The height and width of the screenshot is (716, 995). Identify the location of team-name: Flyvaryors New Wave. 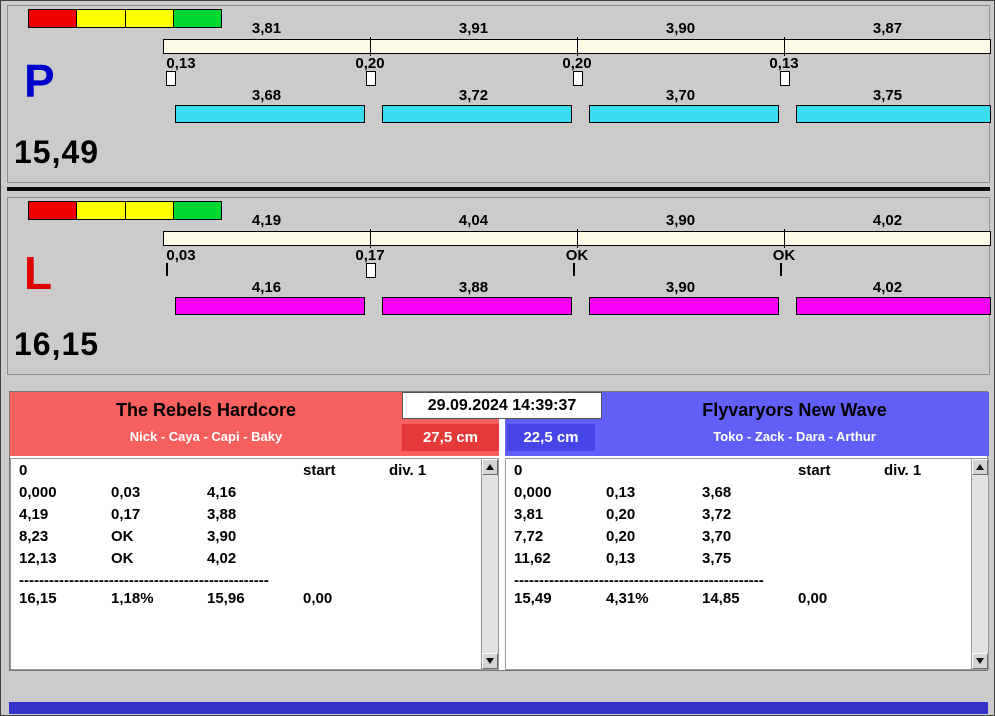
(794, 410).